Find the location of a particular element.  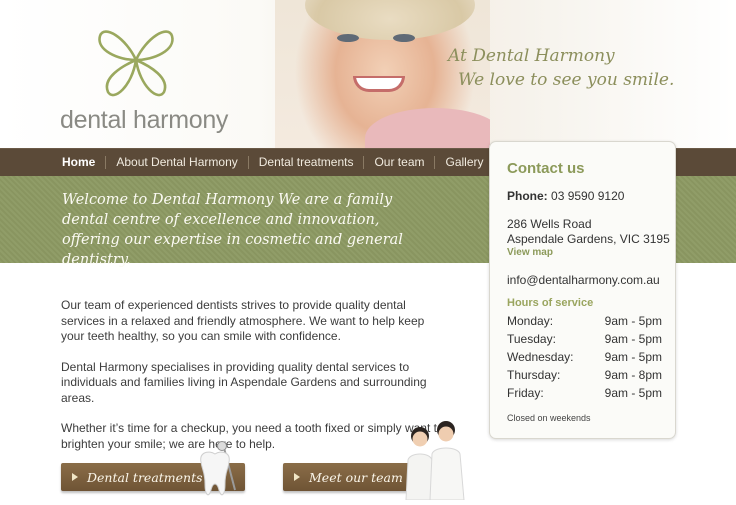

contact-title: Contact us is located at coordinates (546, 168).